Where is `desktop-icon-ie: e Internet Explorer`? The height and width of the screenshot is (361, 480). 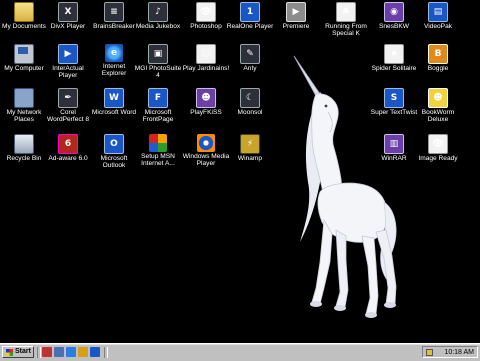
desktop-icon-ie: e Internet Explorer is located at coordinates (114, 61).